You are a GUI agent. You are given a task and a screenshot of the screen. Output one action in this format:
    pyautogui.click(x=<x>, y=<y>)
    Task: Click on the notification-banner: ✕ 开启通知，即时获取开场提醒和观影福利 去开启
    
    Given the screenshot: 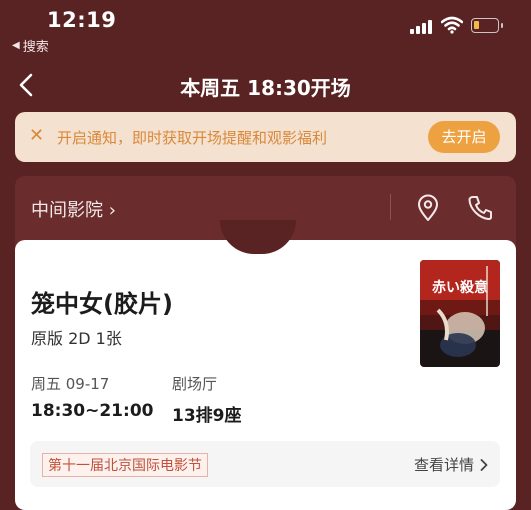 What is the action you would take?
    pyautogui.click(x=265, y=137)
    